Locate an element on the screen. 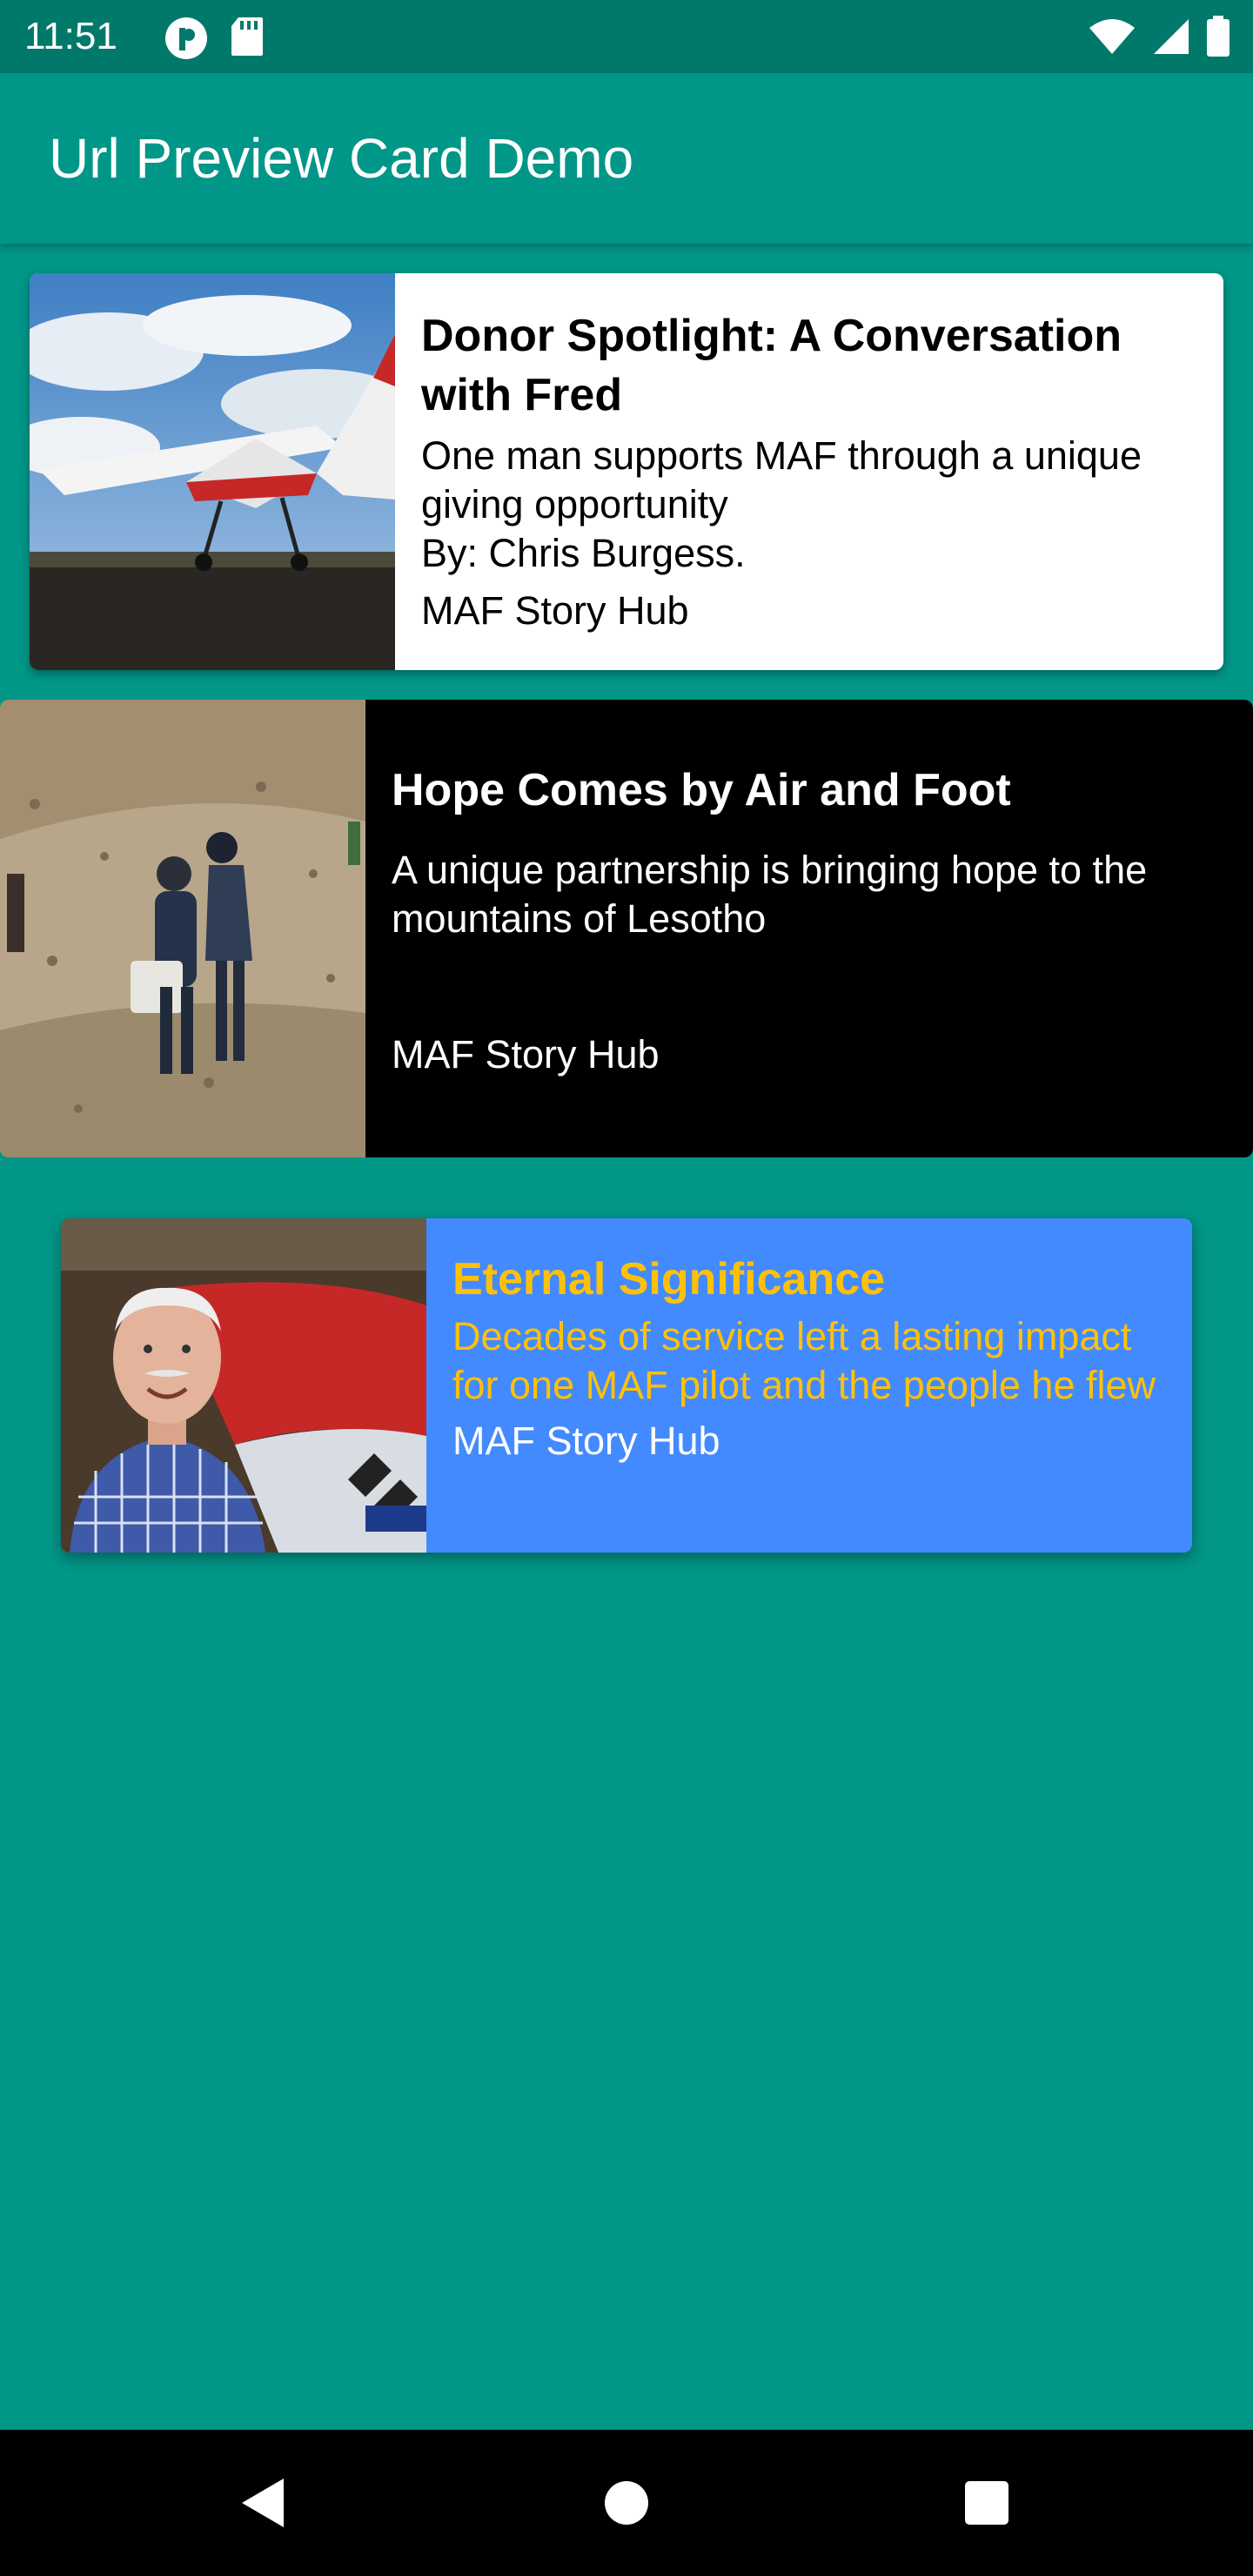 The height and width of the screenshot is (2576, 1253). app-title: Url Preview Card Demo is located at coordinates (341, 158).